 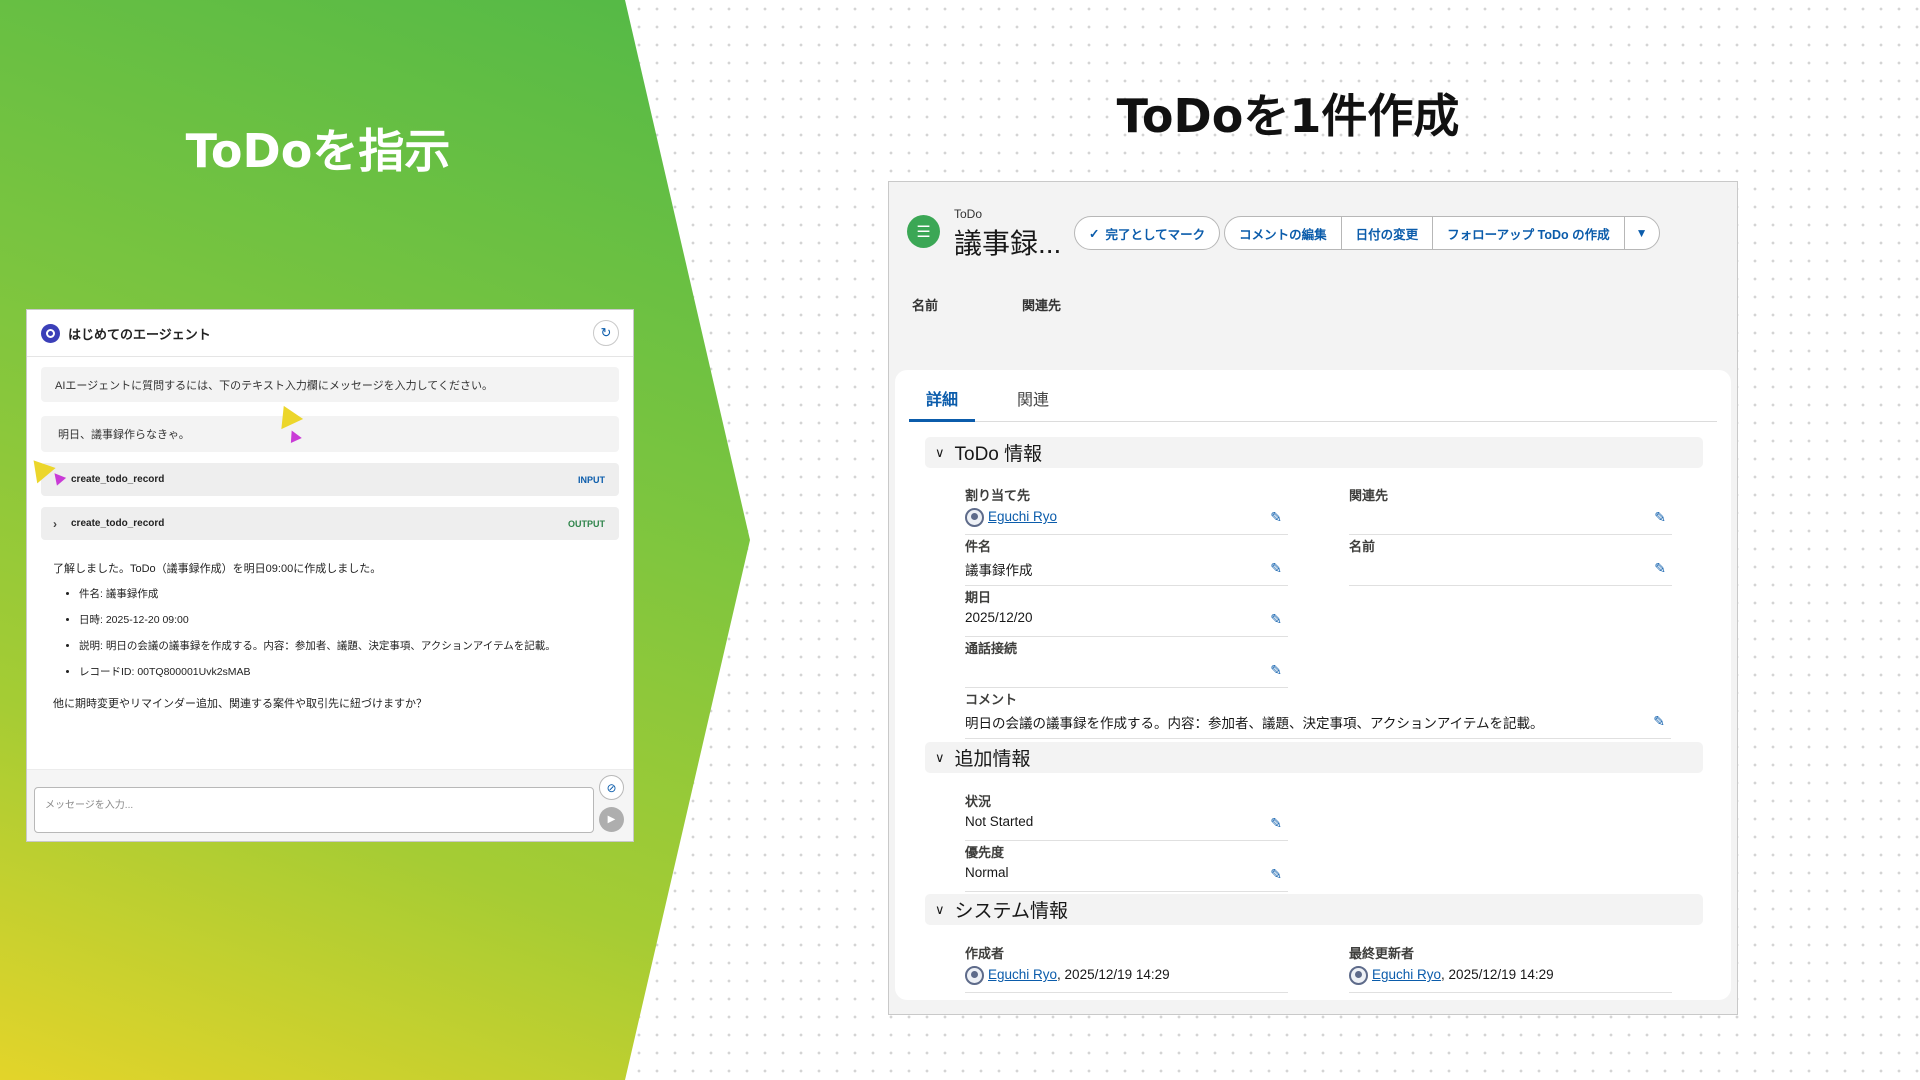 What do you see at coordinates (330, 523) in the screenshot?
I see `tool-call-output: › create_todo_record OUTPUT` at bounding box center [330, 523].